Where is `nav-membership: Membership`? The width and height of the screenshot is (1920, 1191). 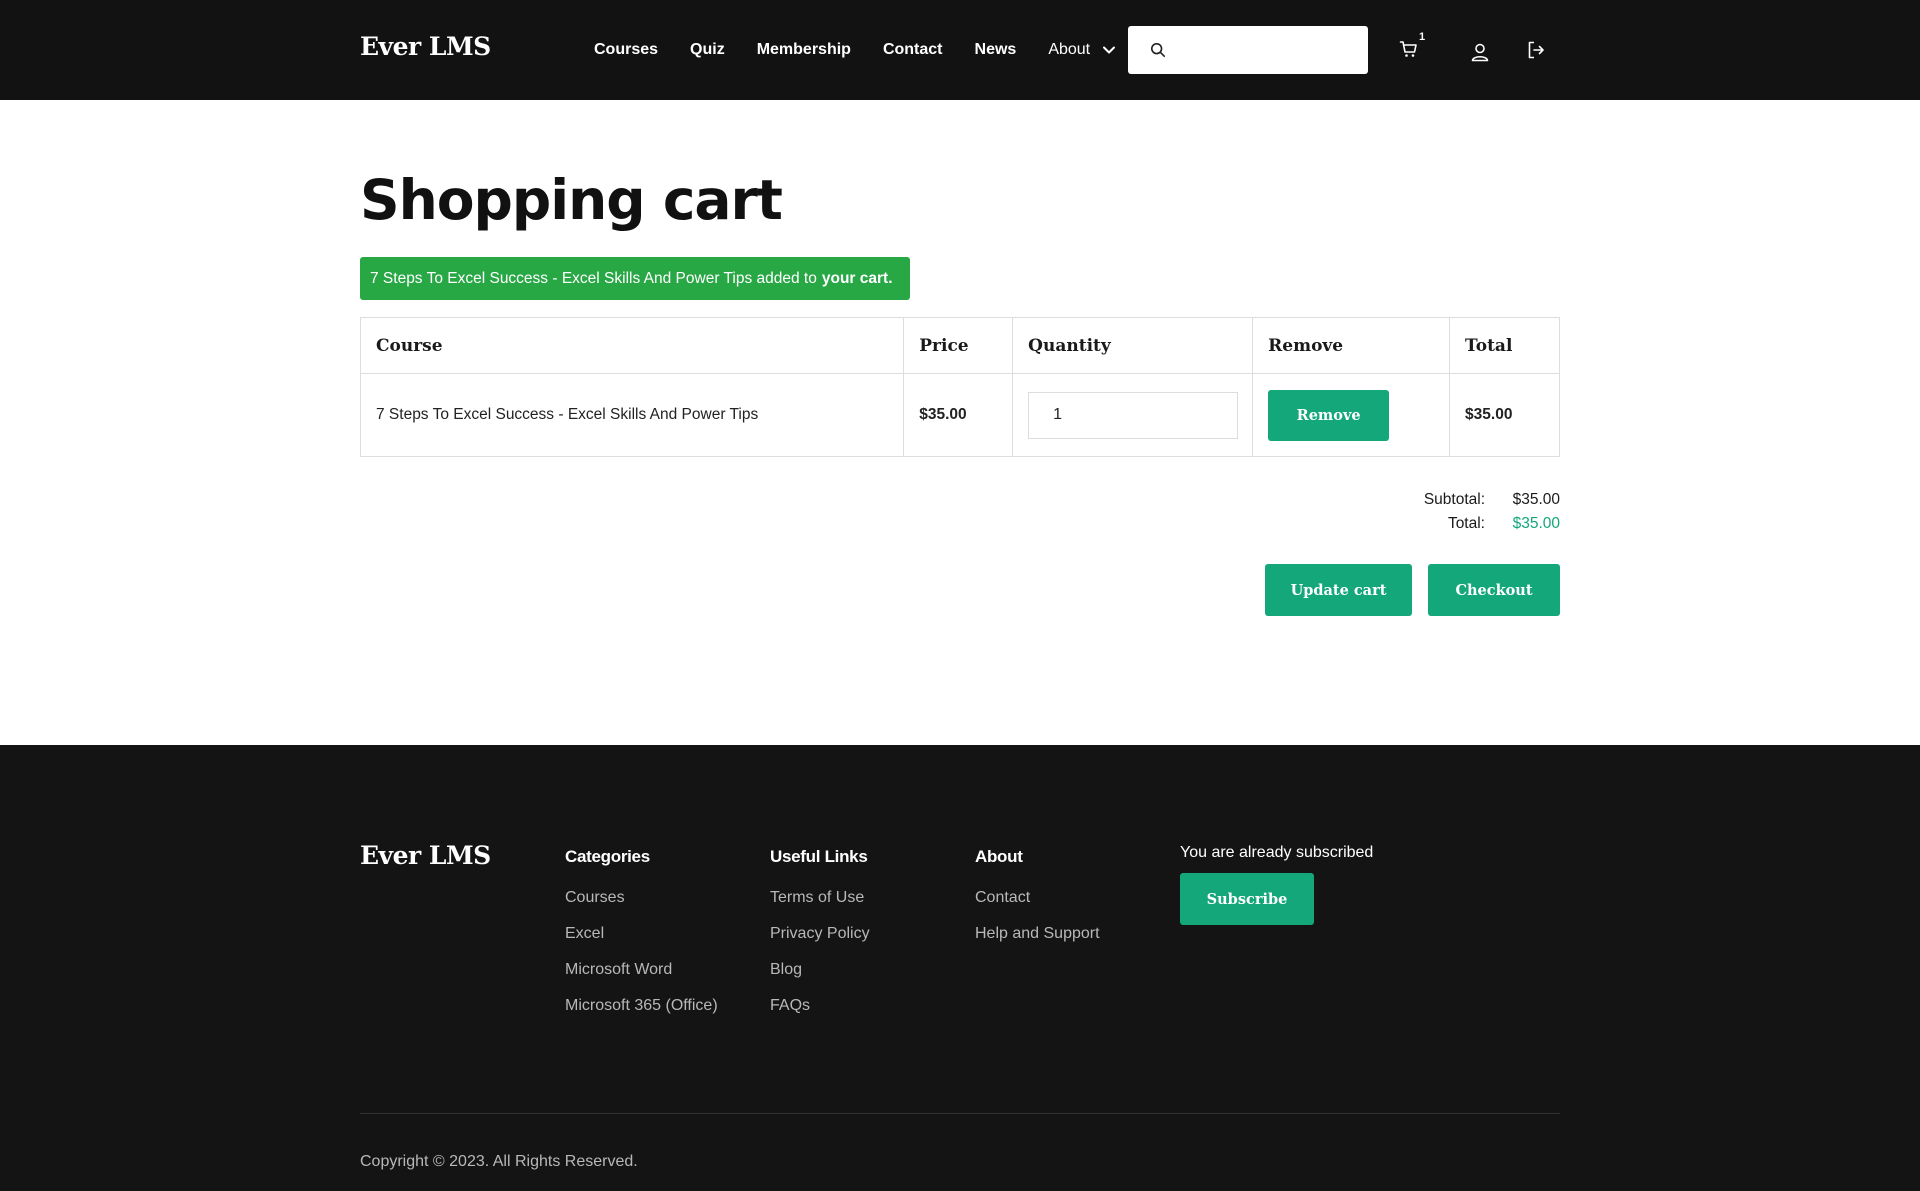 nav-membership: Membership is located at coordinates (804, 50).